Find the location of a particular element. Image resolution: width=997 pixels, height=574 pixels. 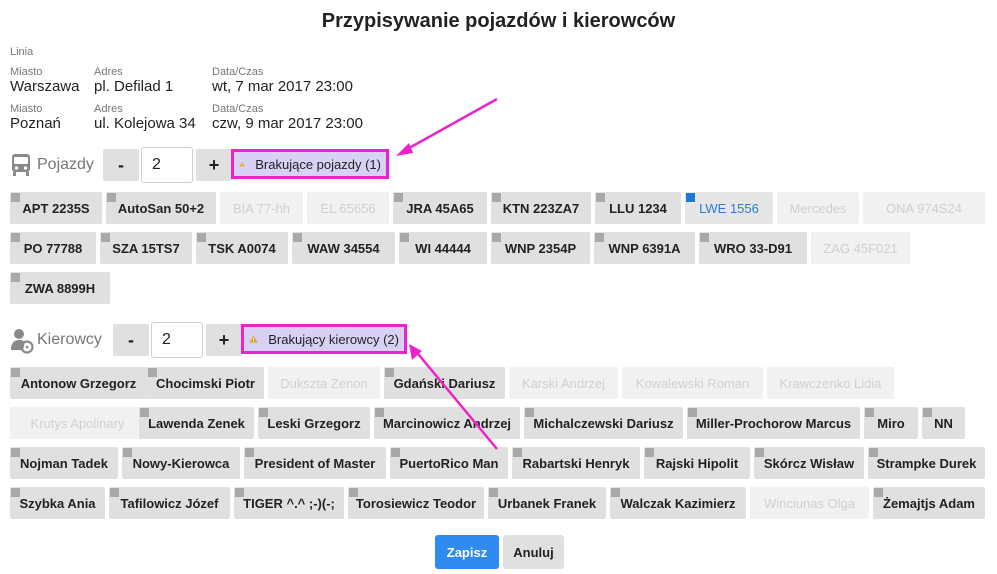

driver-chip-label: Urbanek Franek is located at coordinates (547, 503).